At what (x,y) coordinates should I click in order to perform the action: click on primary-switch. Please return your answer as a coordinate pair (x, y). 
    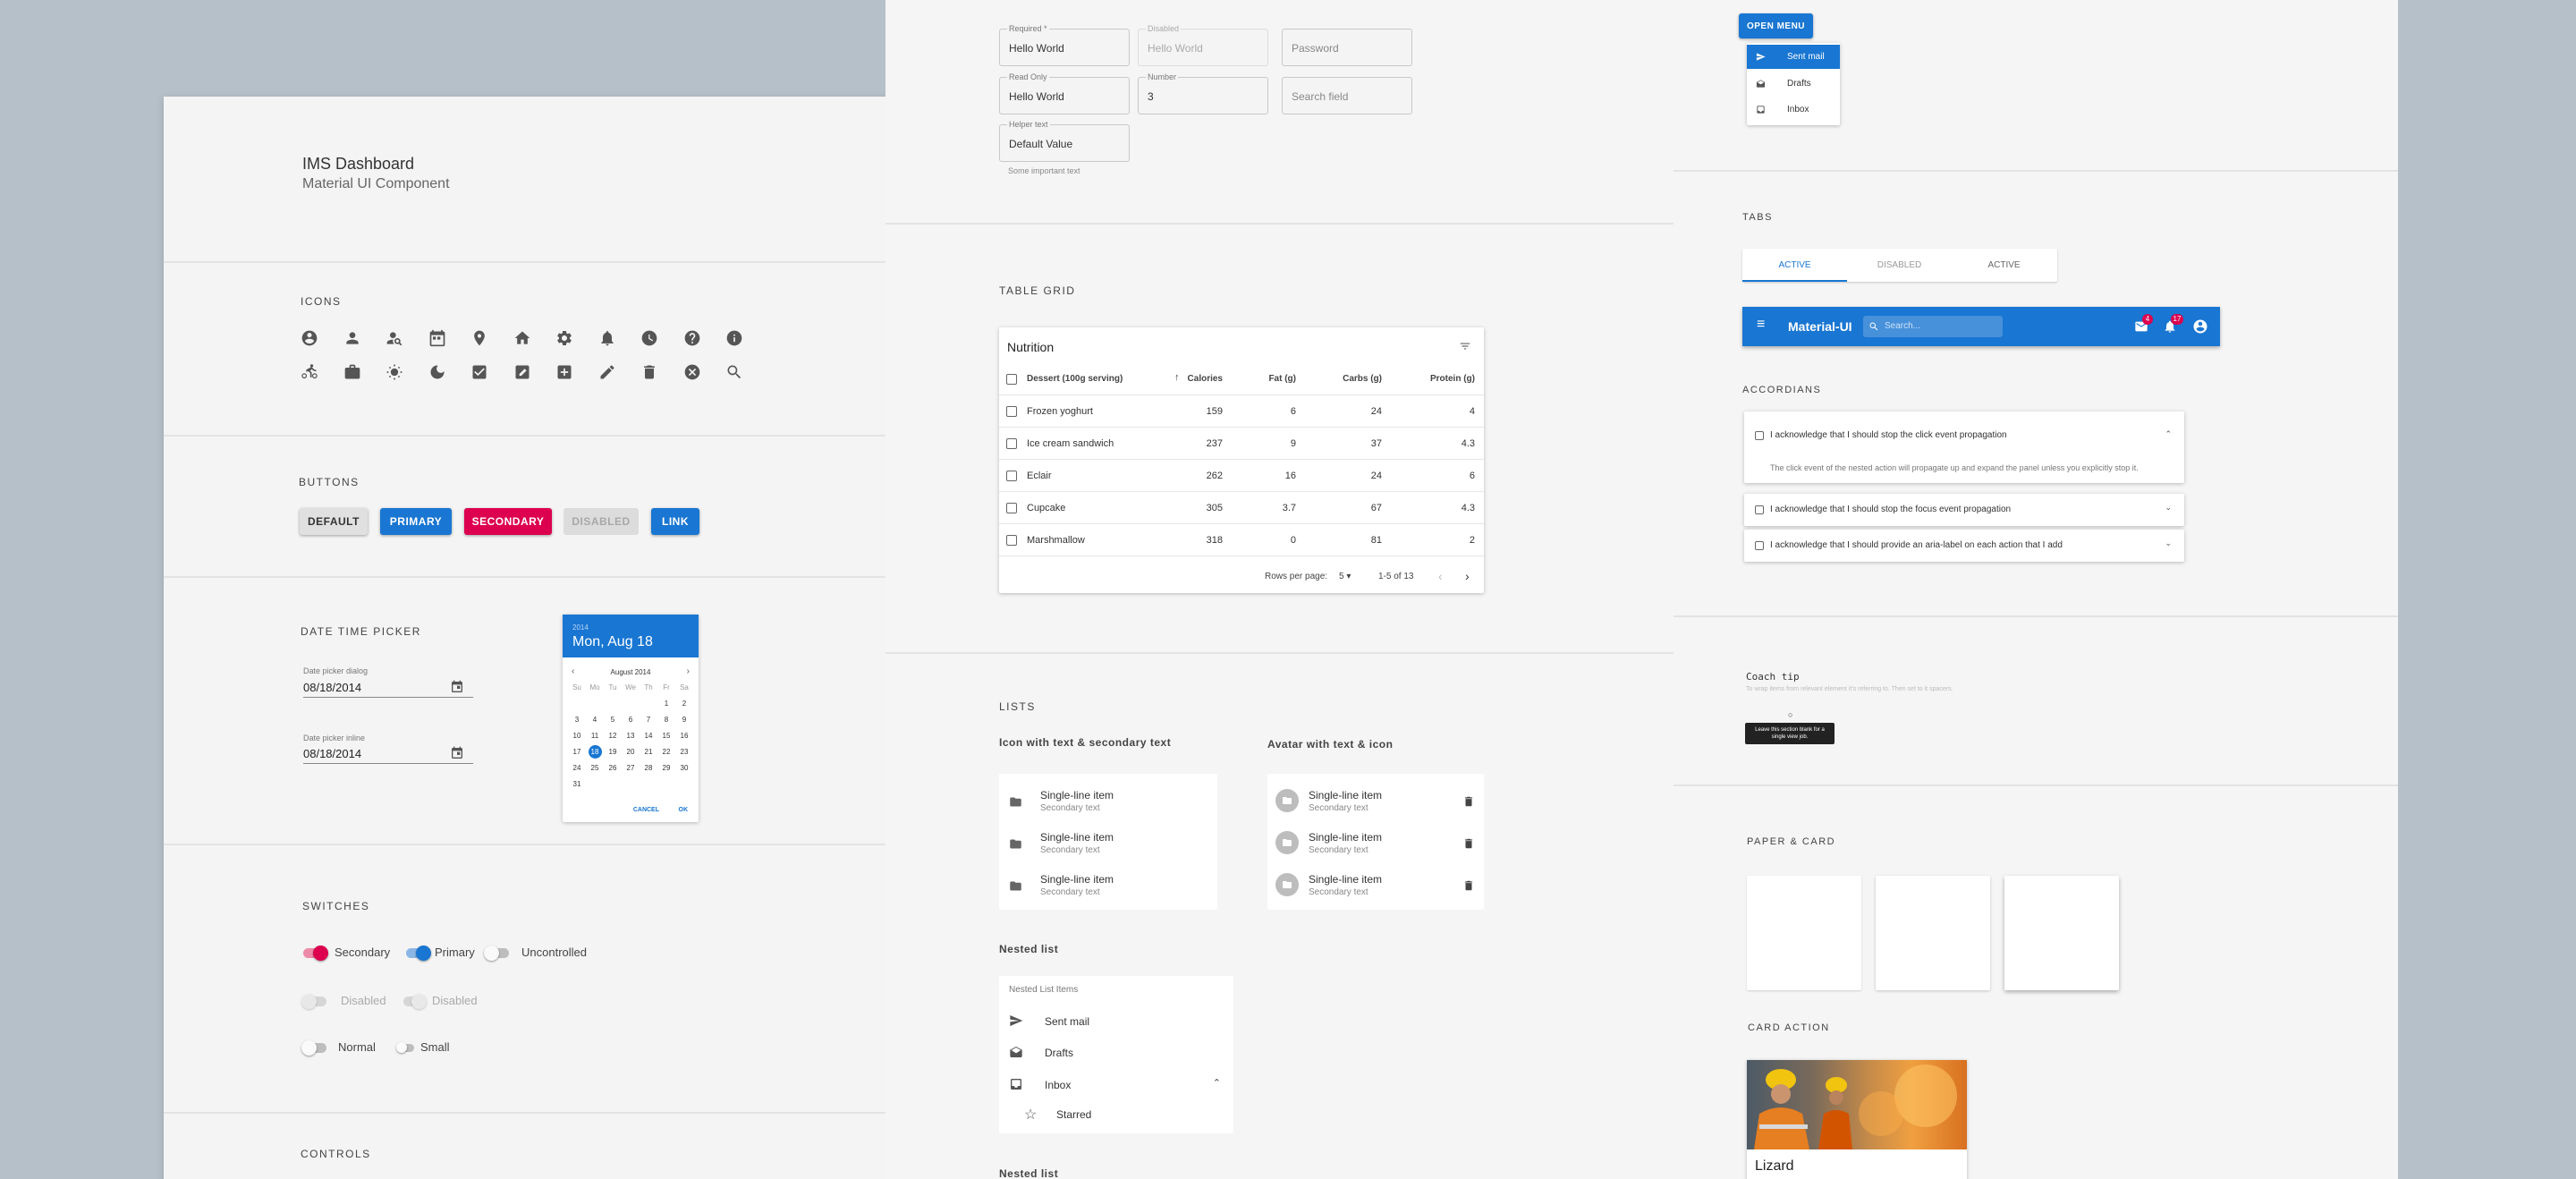
    Looking at the image, I should click on (418, 954).